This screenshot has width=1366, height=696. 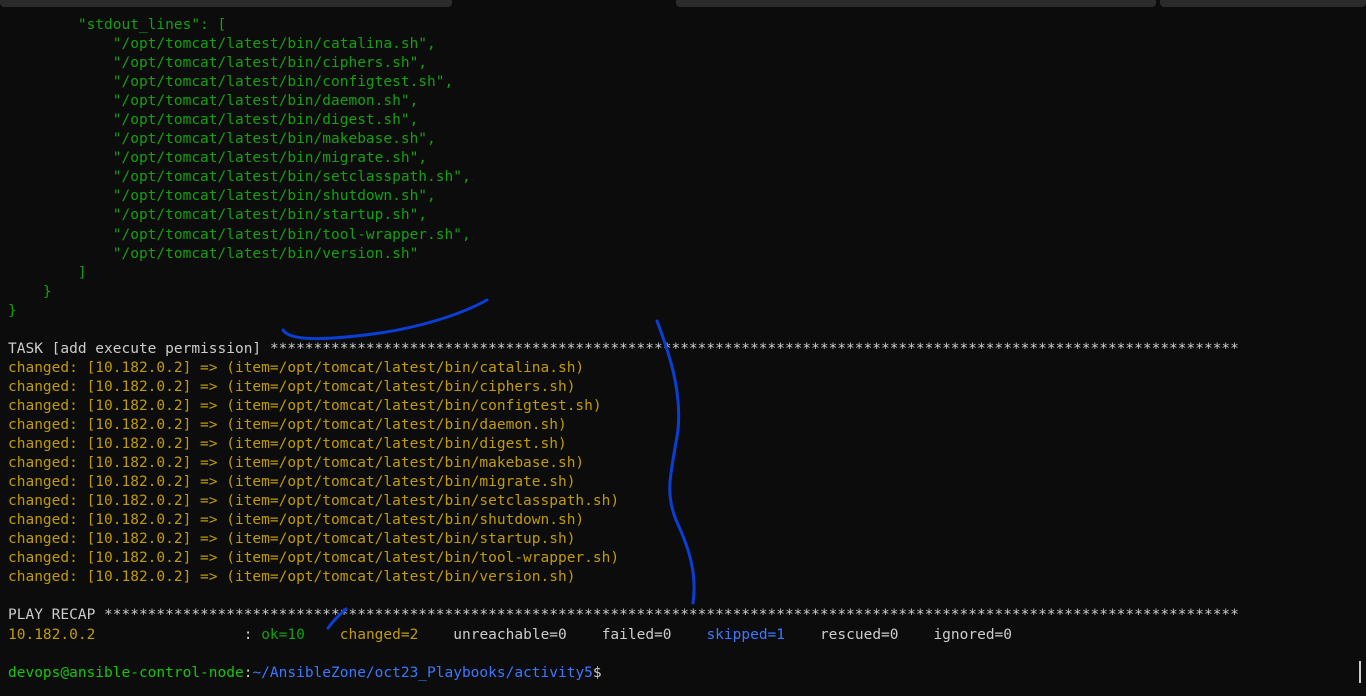 What do you see at coordinates (47, 272) in the screenshot?
I see `json-close-bracket: ]` at bounding box center [47, 272].